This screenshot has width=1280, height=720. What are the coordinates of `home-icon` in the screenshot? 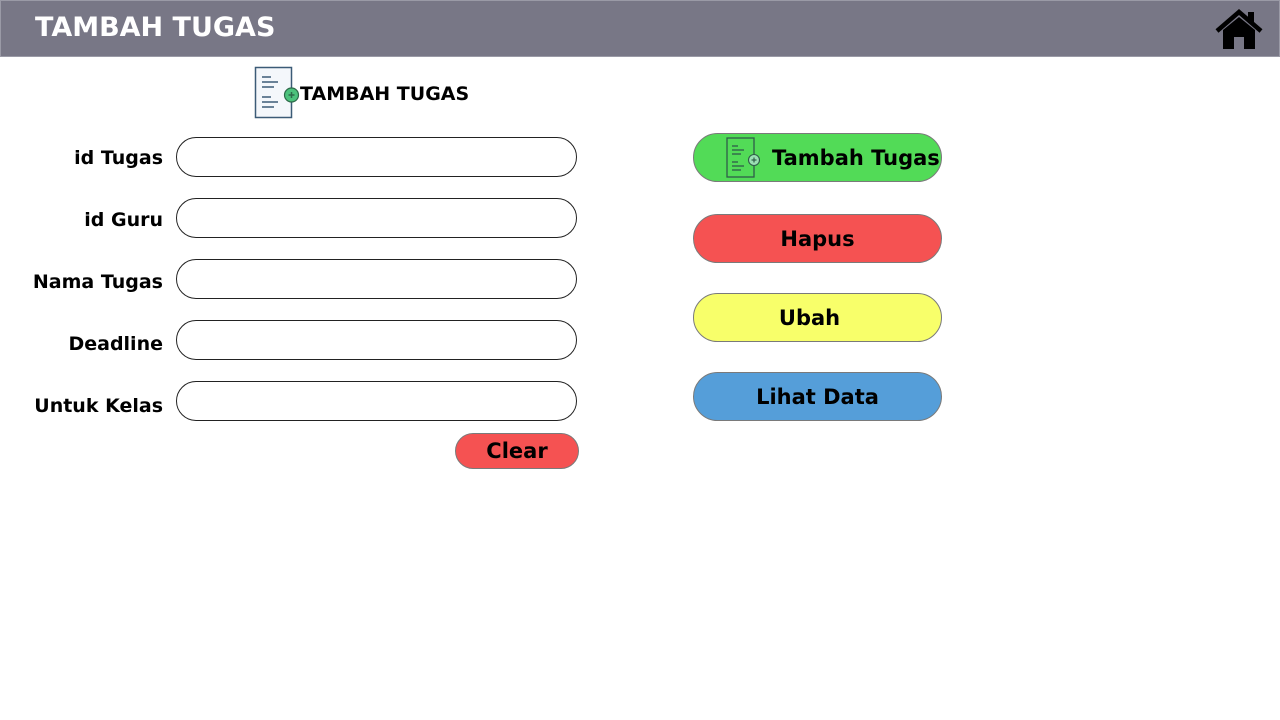 It's located at (1239, 30).